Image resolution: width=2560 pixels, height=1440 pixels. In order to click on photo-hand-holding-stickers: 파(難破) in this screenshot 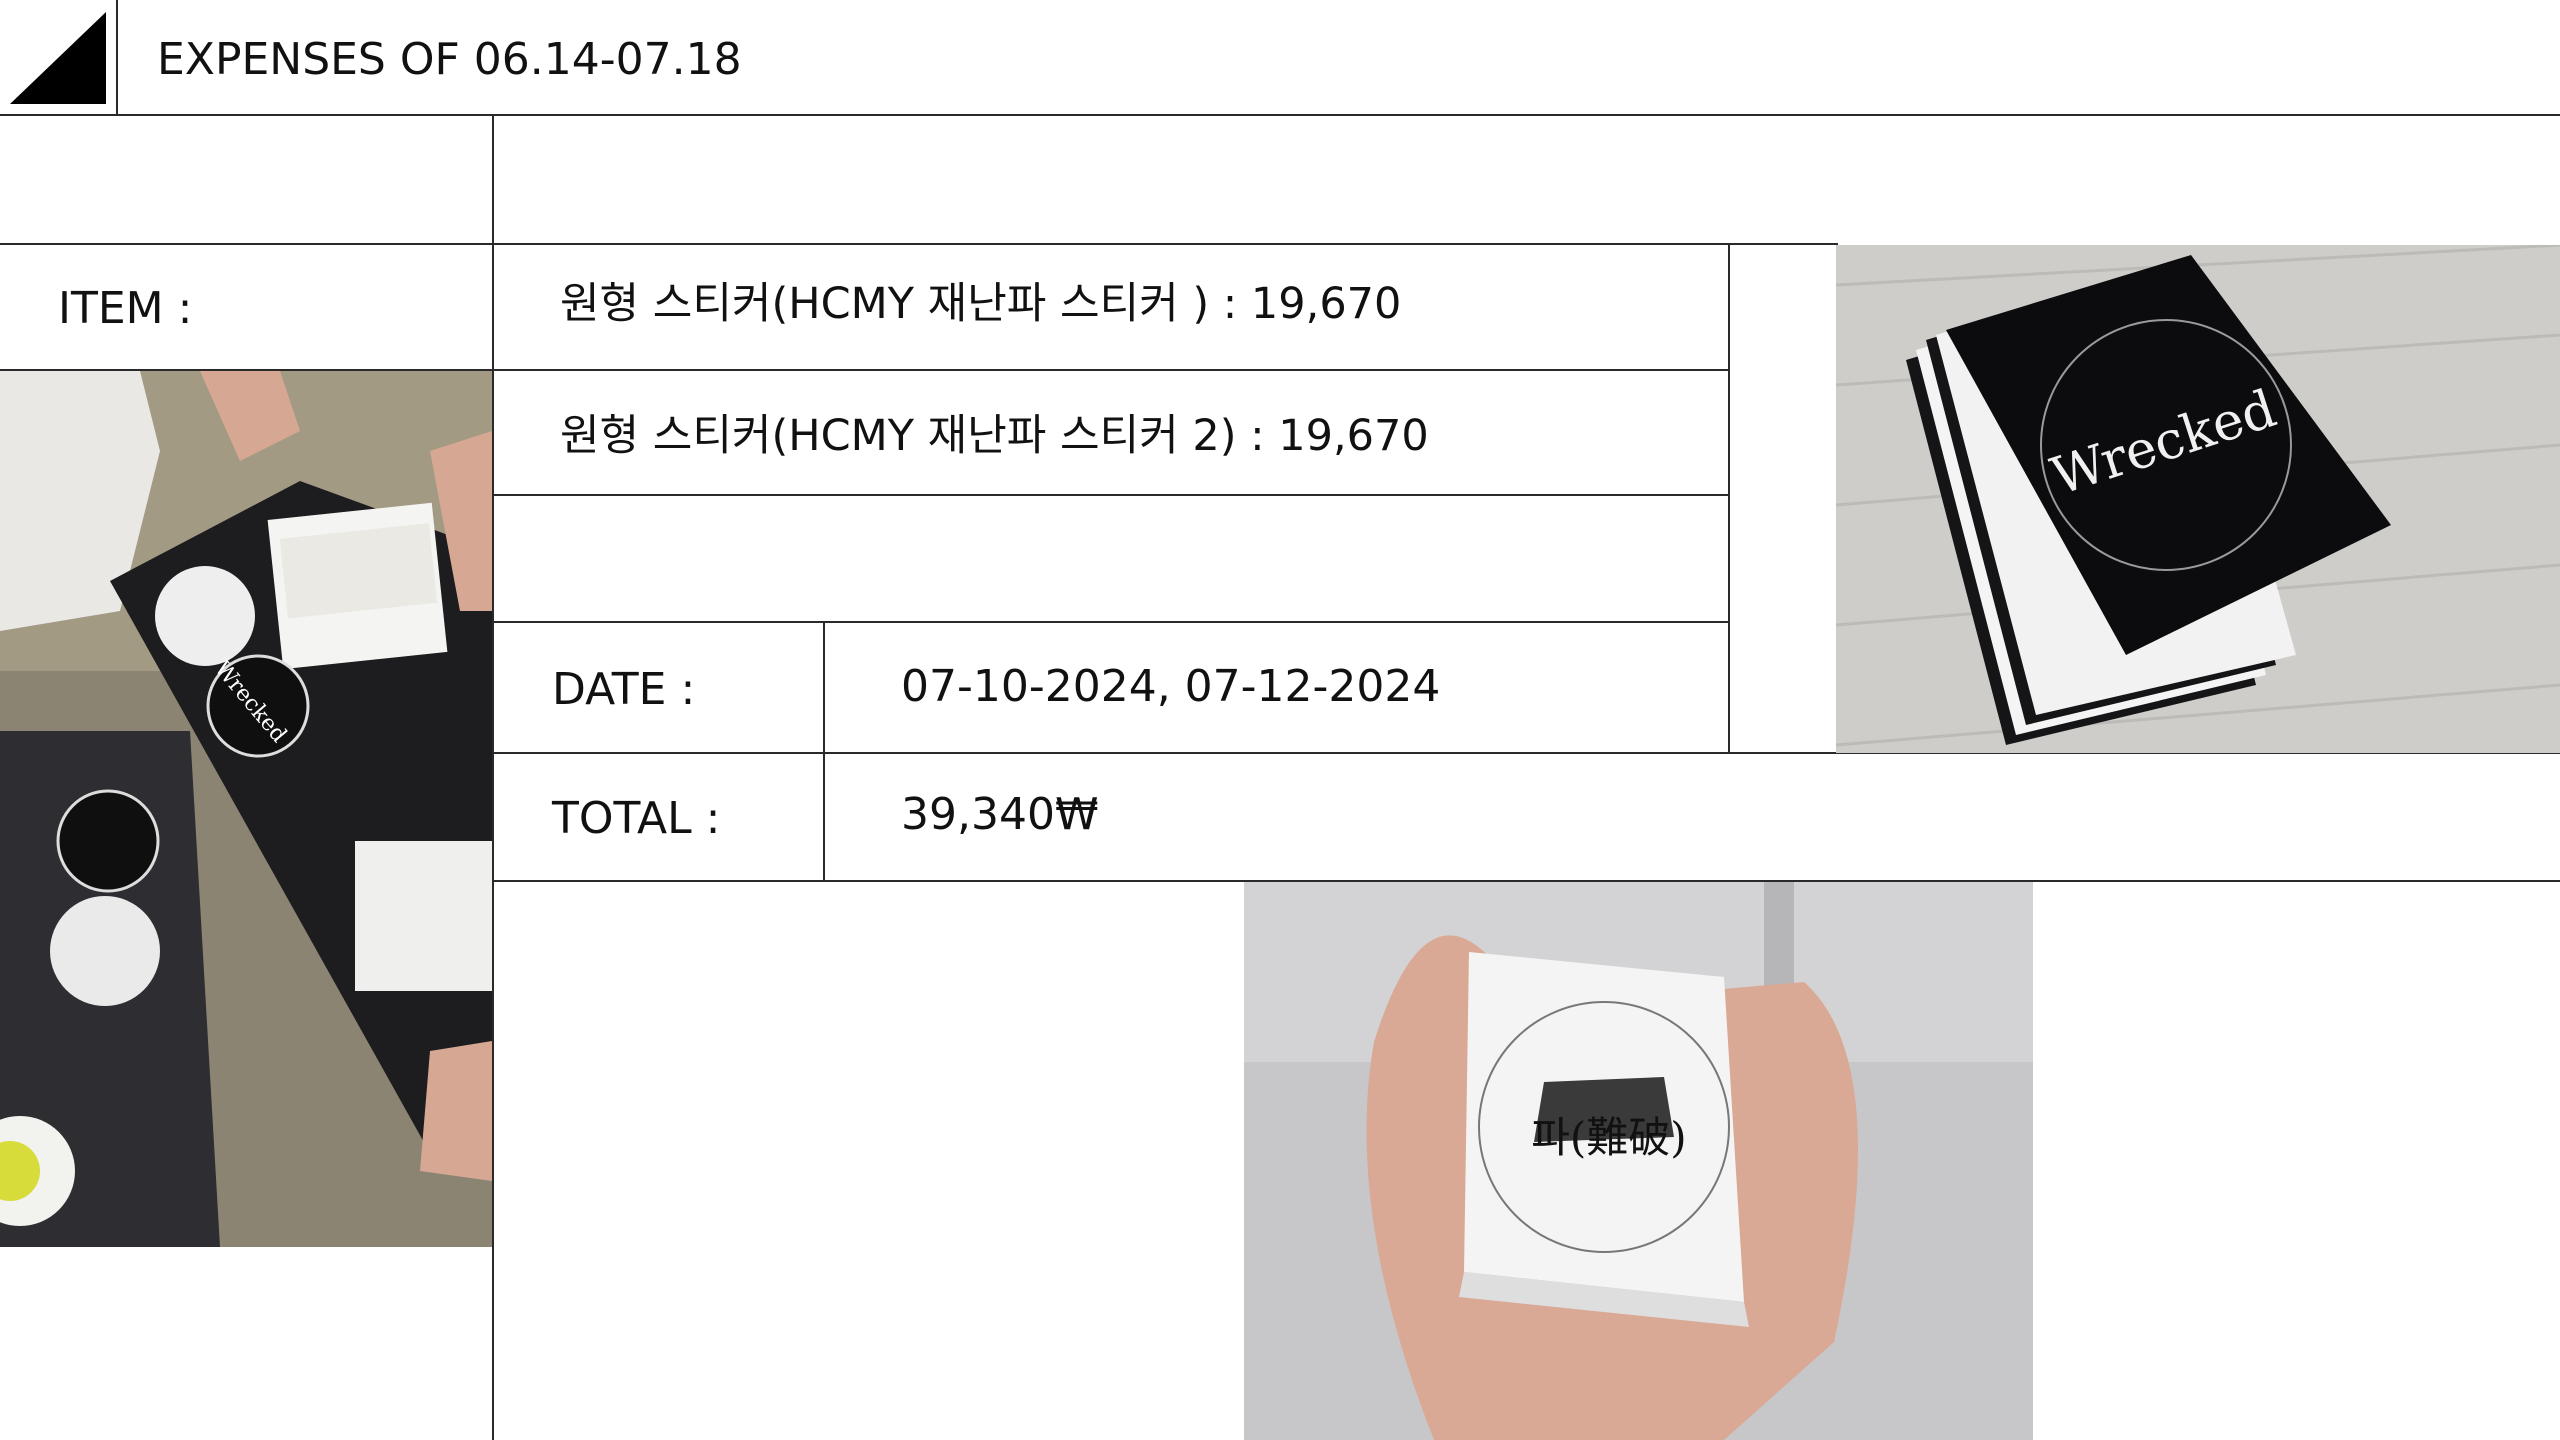, I will do `click(1638, 1161)`.